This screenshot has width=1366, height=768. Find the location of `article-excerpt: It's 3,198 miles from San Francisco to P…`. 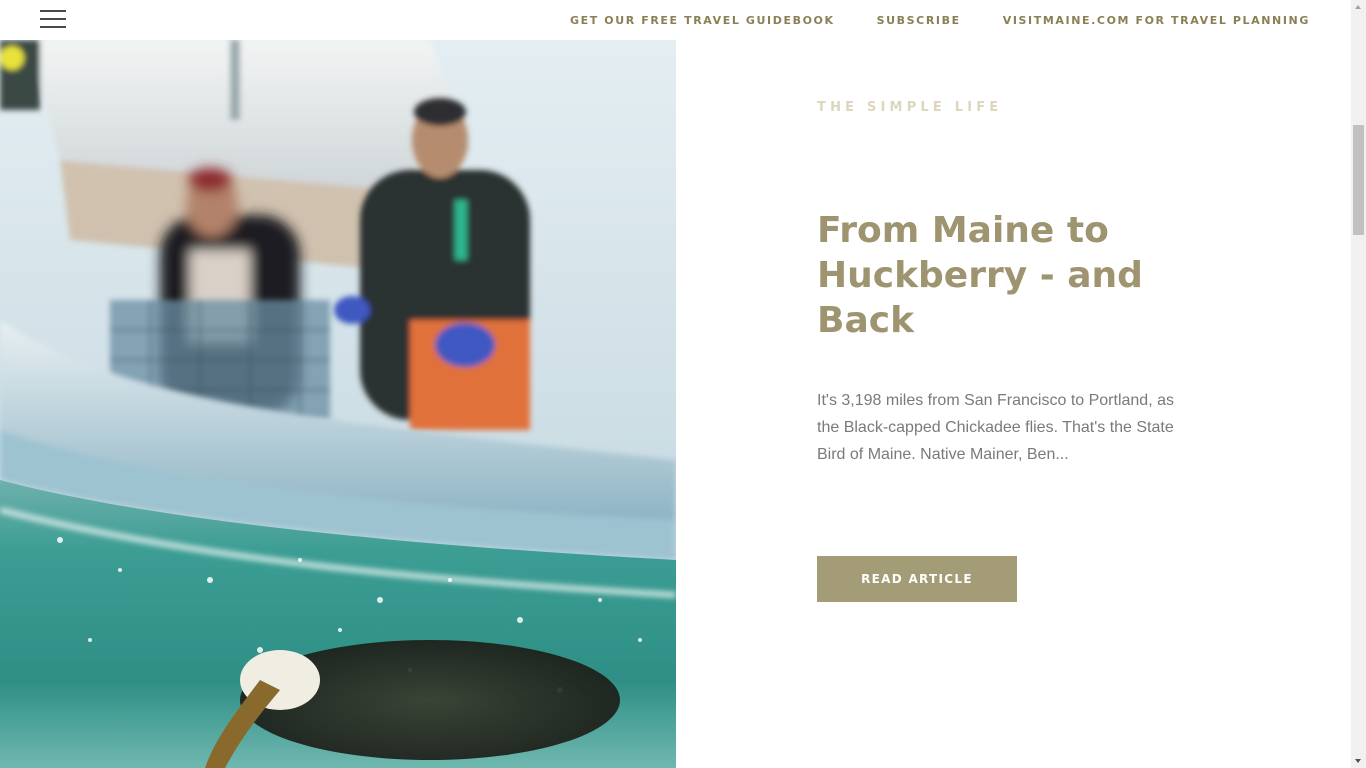

article-excerpt: It's 3,198 miles from San Francisco to P… is located at coordinates (995, 427).